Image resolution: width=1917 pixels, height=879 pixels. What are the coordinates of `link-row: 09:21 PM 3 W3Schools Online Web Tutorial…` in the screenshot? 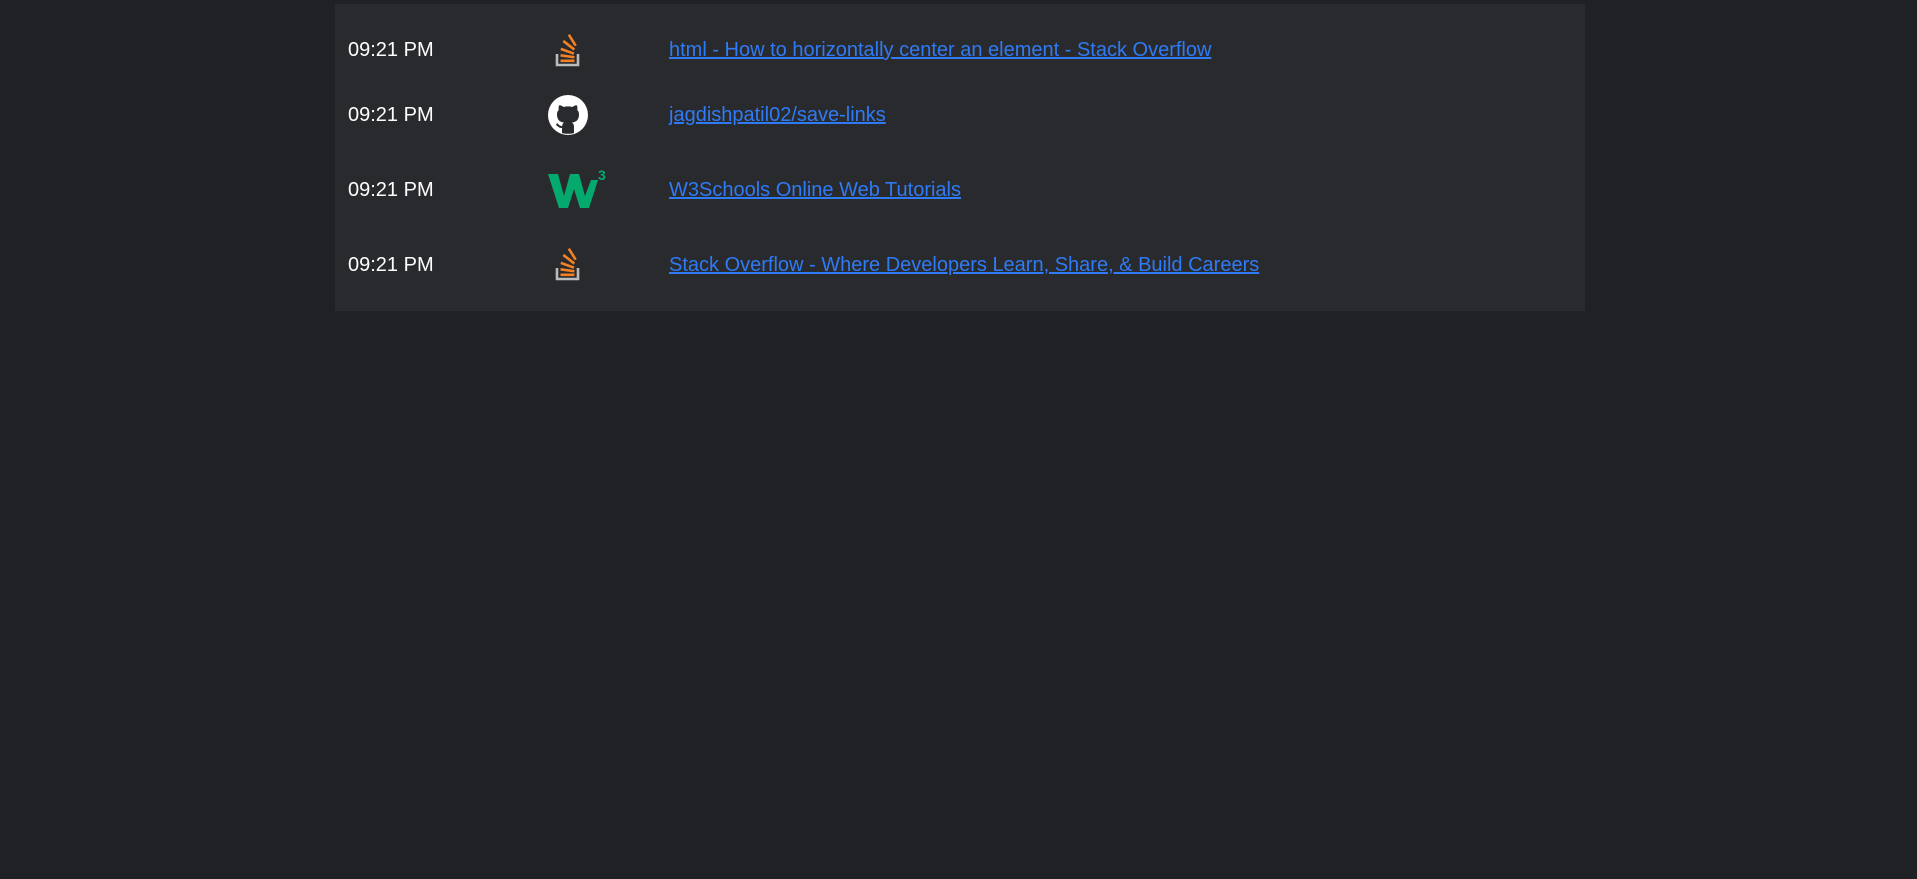 It's located at (960, 190).